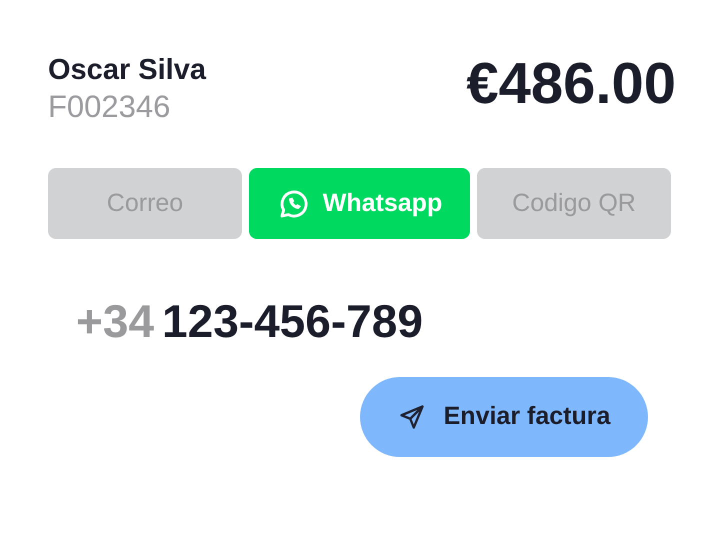 This screenshot has width=720, height=540. I want to click on send-invoice-button: Enviar factura, so click(504, 417).